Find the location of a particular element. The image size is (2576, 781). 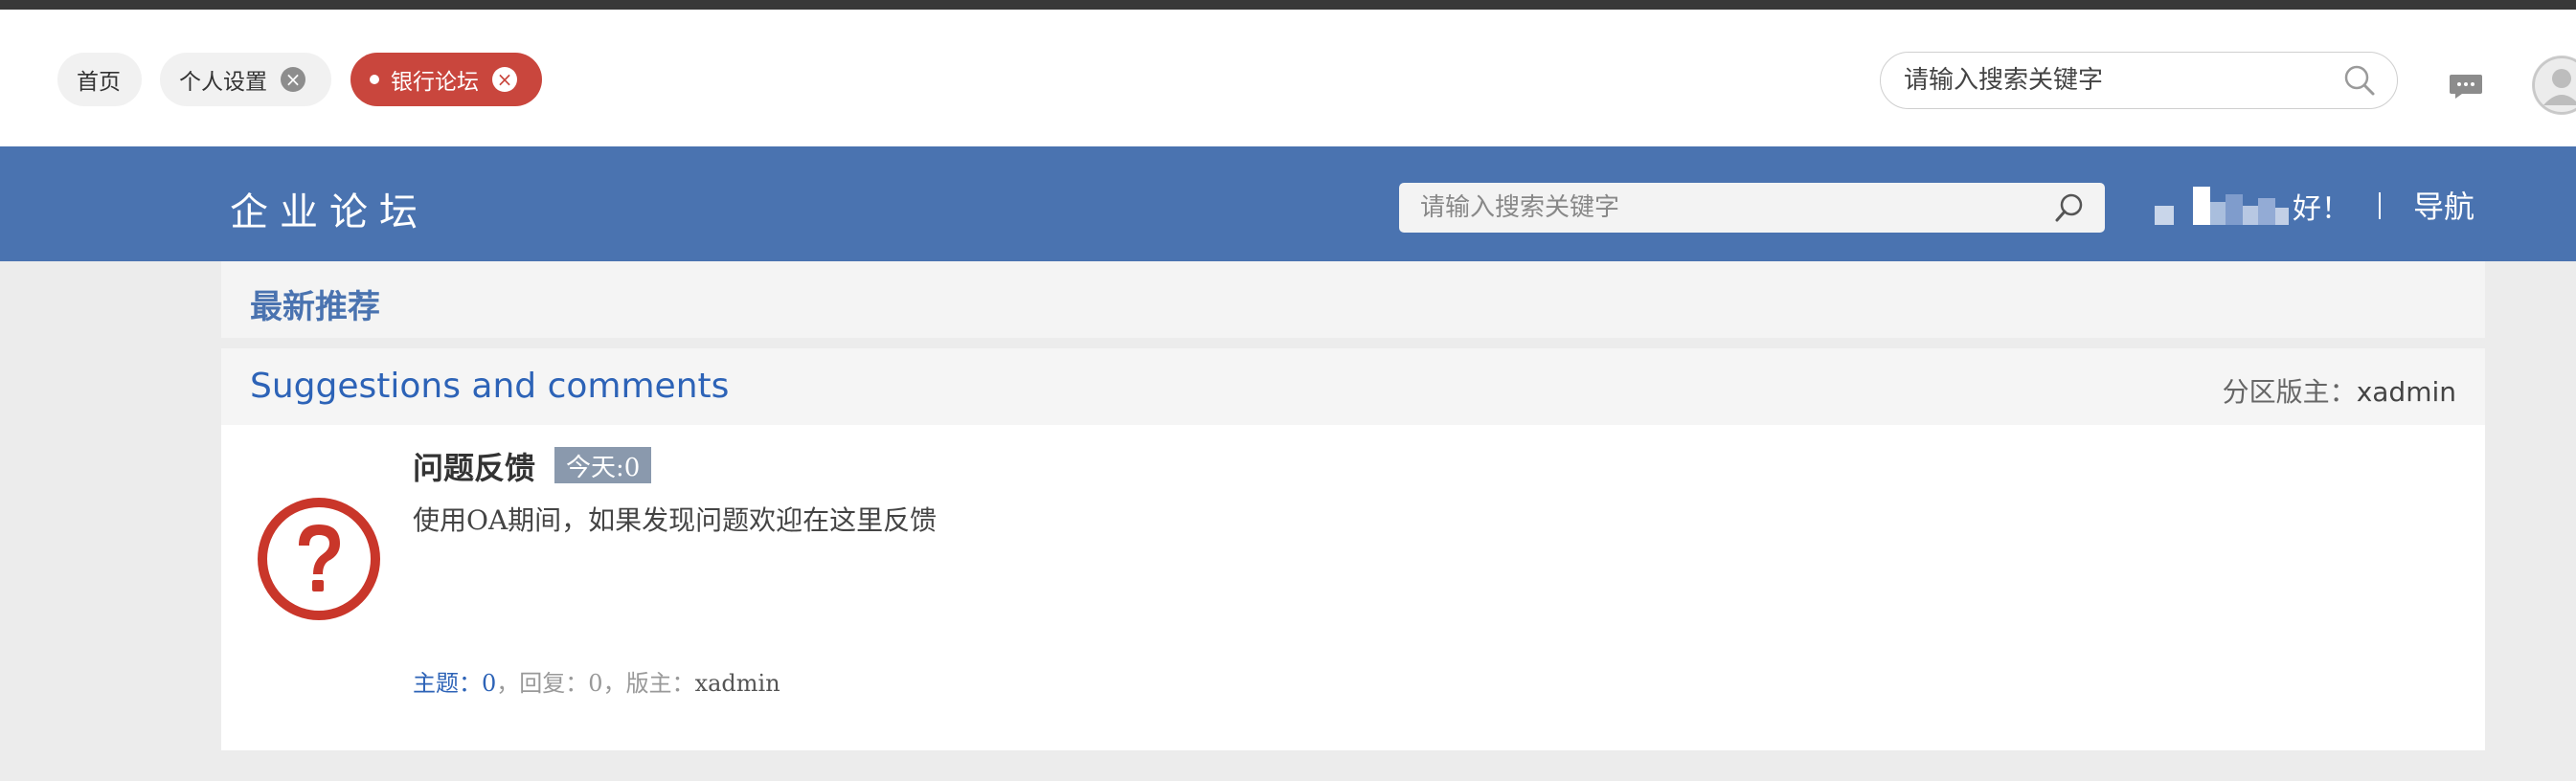

section-moderator-name: xadmin is located at coordinates (2406, 392).